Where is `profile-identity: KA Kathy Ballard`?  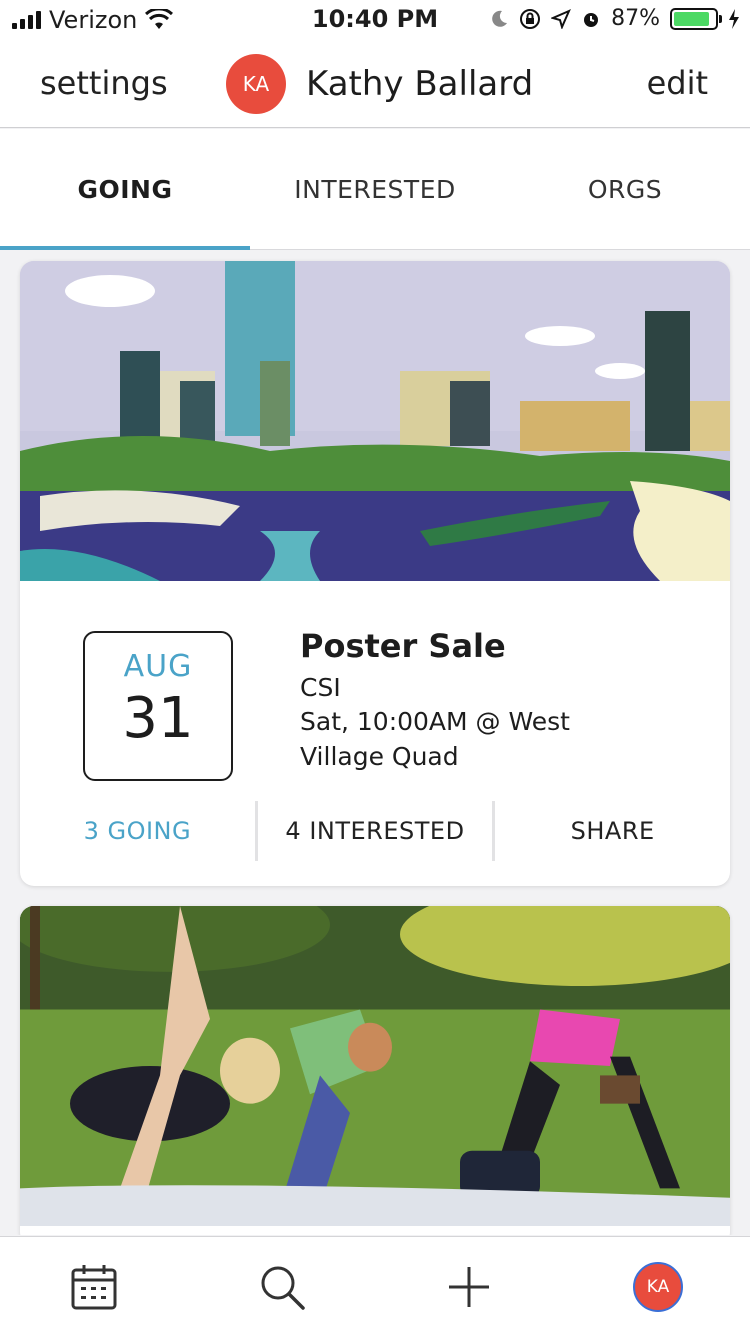
profile-identity: KA Kathy Ballard is located at coordinates (379, 84).